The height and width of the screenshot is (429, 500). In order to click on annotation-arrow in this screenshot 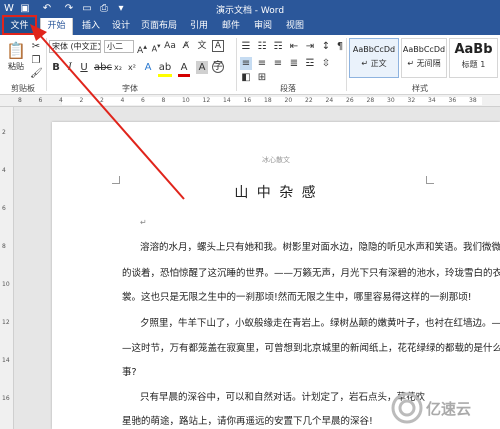, I will do `click(107, 112)`.